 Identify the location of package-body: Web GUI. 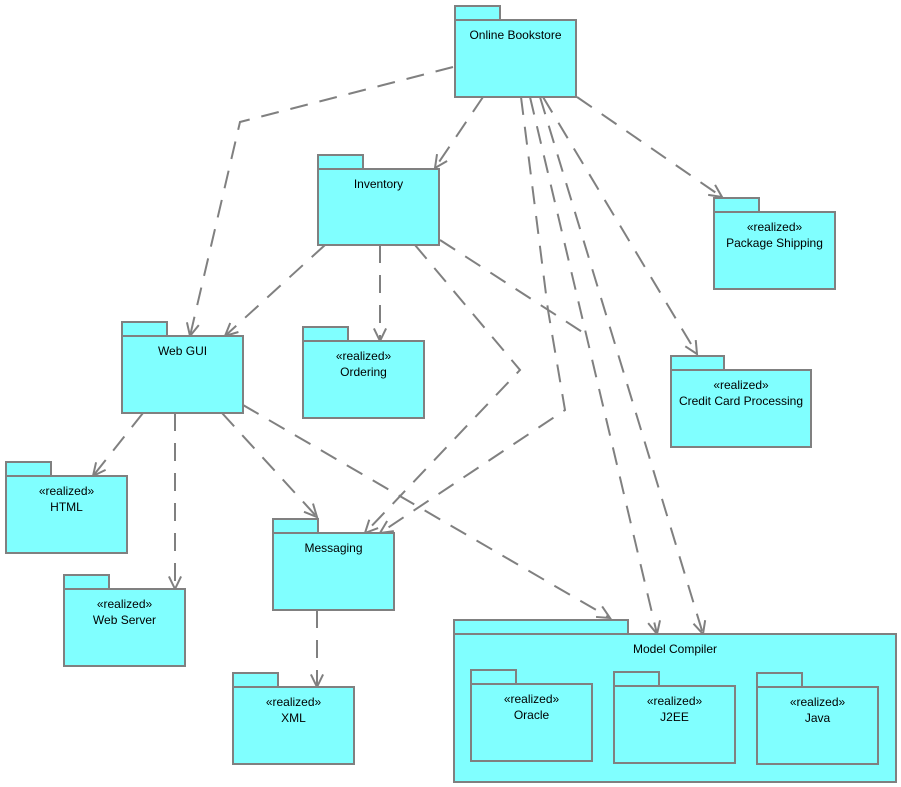
(182, 374).